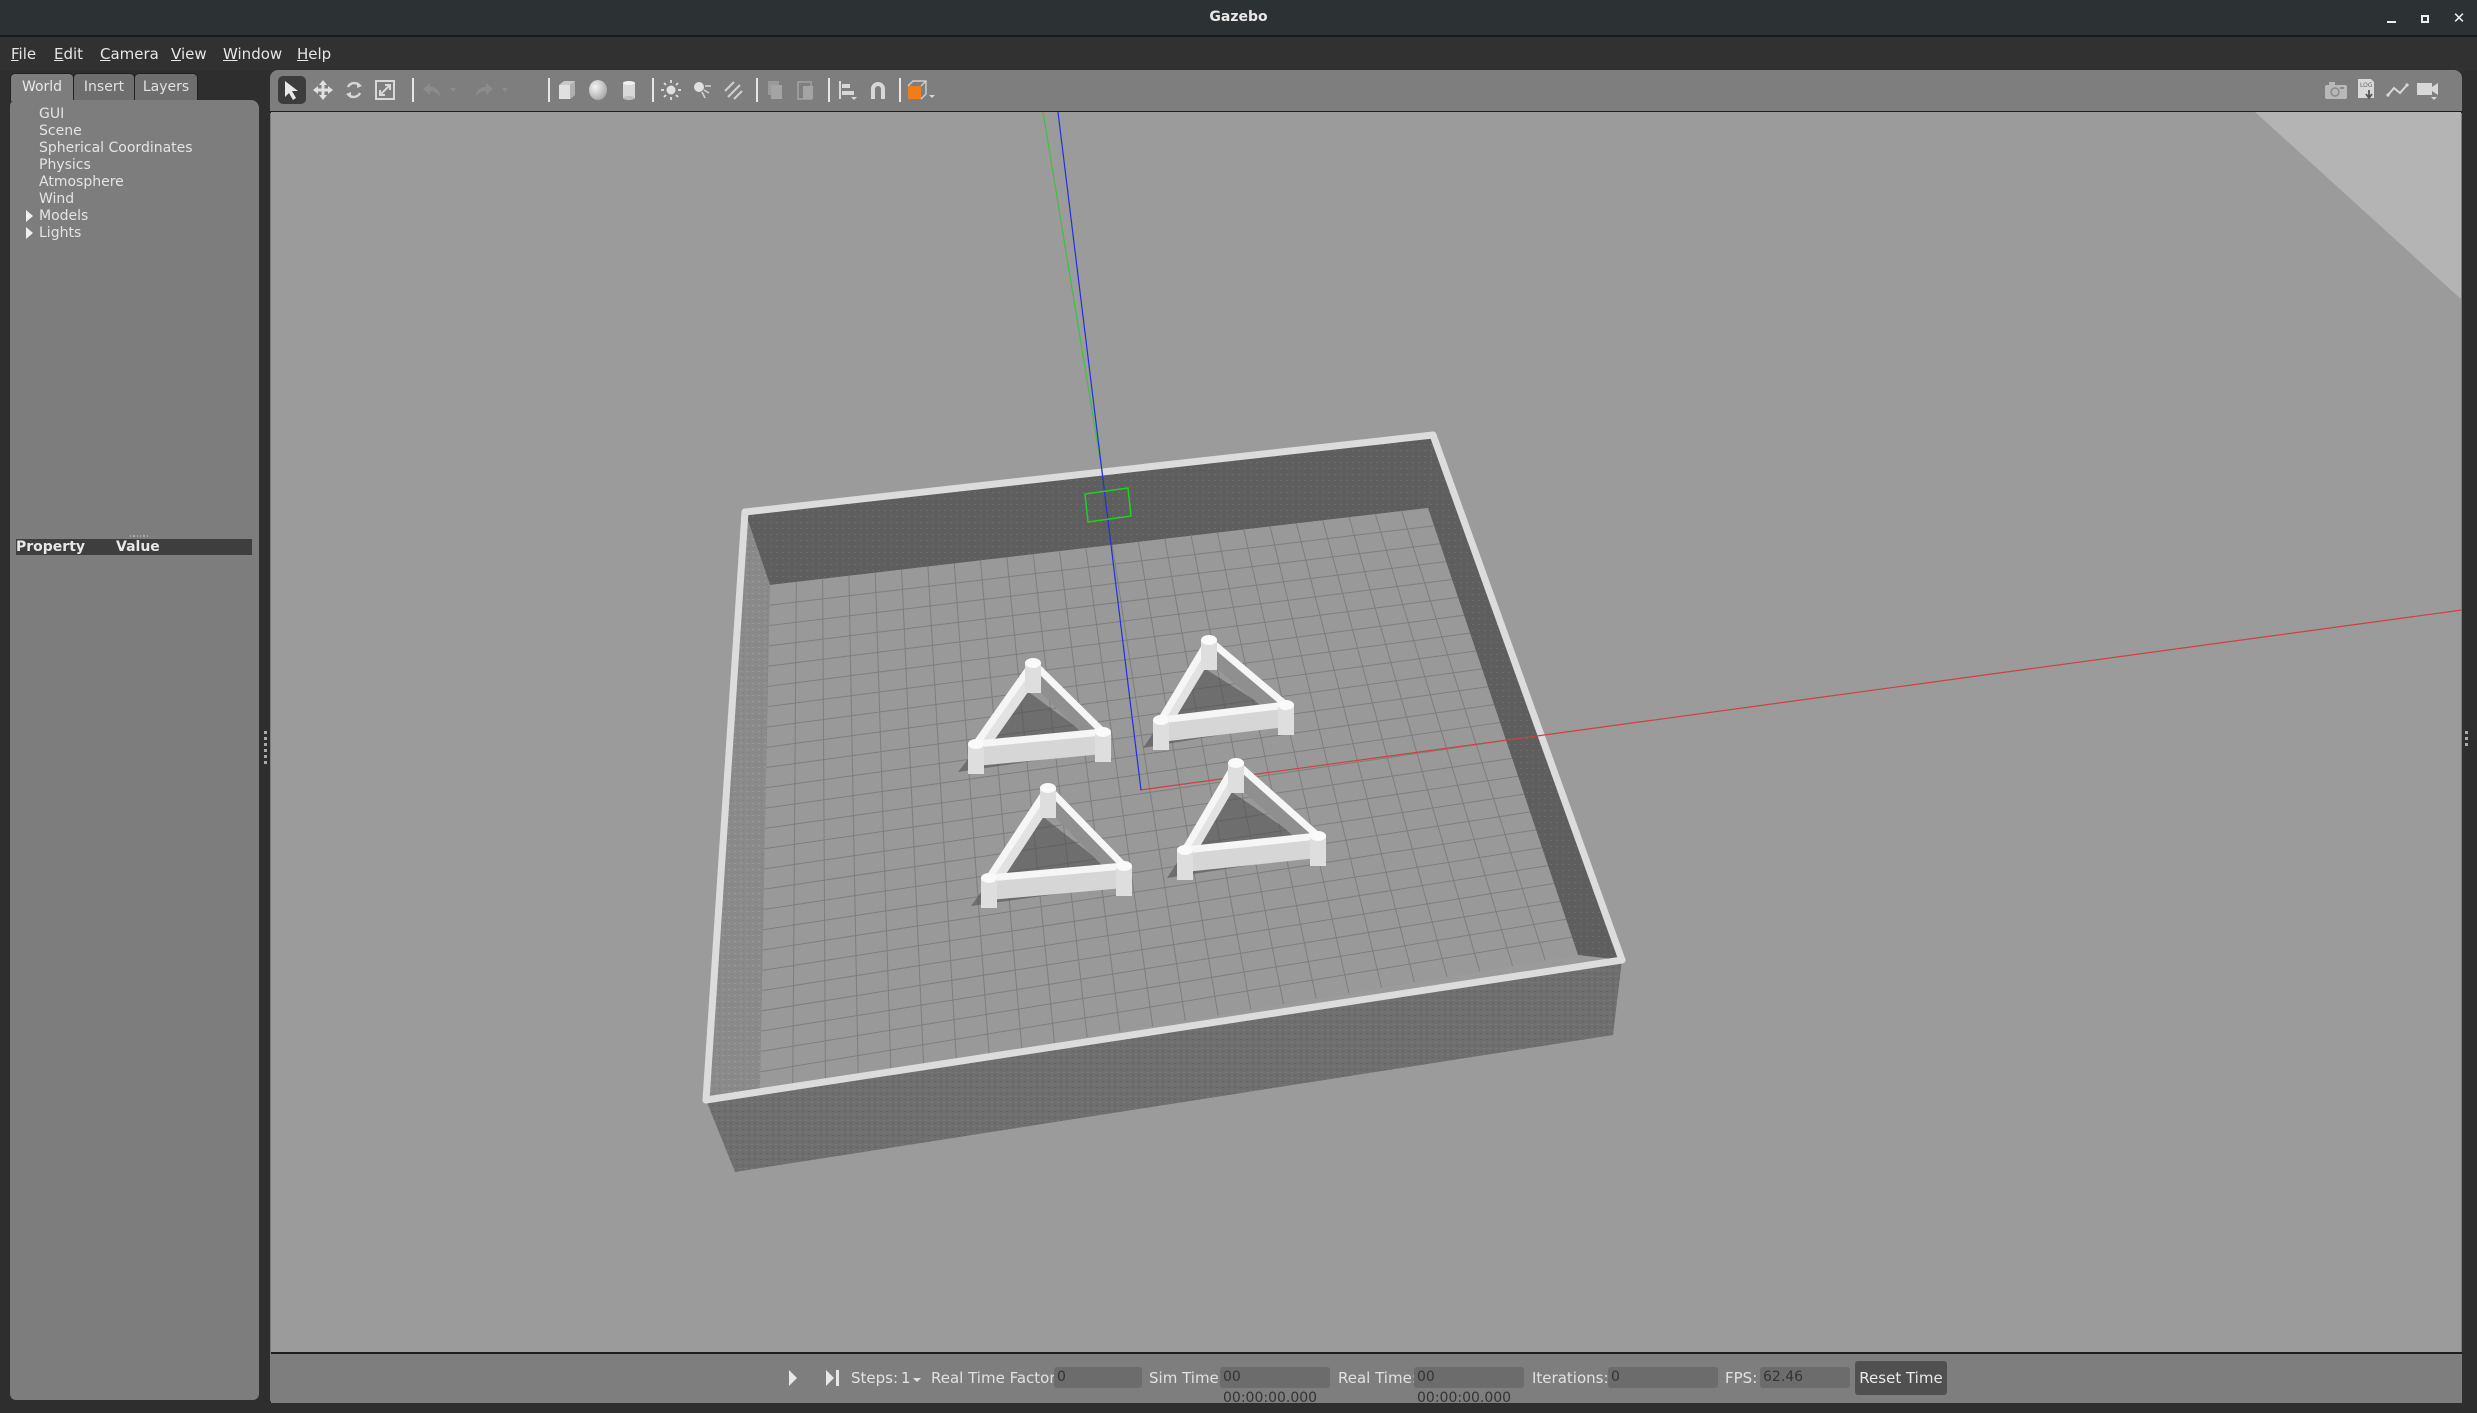  I want to click on copy-icon, so click(775, 90).